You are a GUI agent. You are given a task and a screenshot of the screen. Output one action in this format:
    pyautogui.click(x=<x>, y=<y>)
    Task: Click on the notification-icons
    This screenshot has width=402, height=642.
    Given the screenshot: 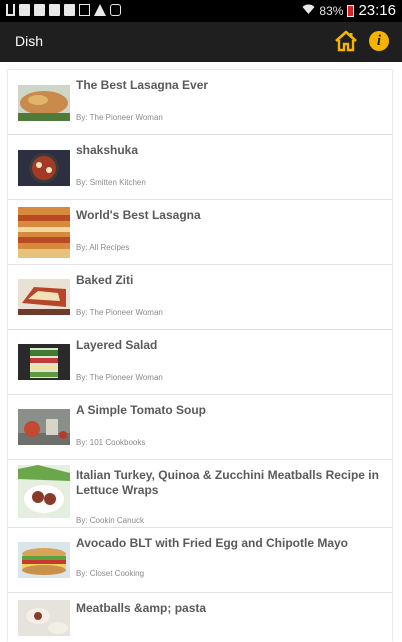 What is the action you would take?
    pyautogui.click(x=63, y=10)
    